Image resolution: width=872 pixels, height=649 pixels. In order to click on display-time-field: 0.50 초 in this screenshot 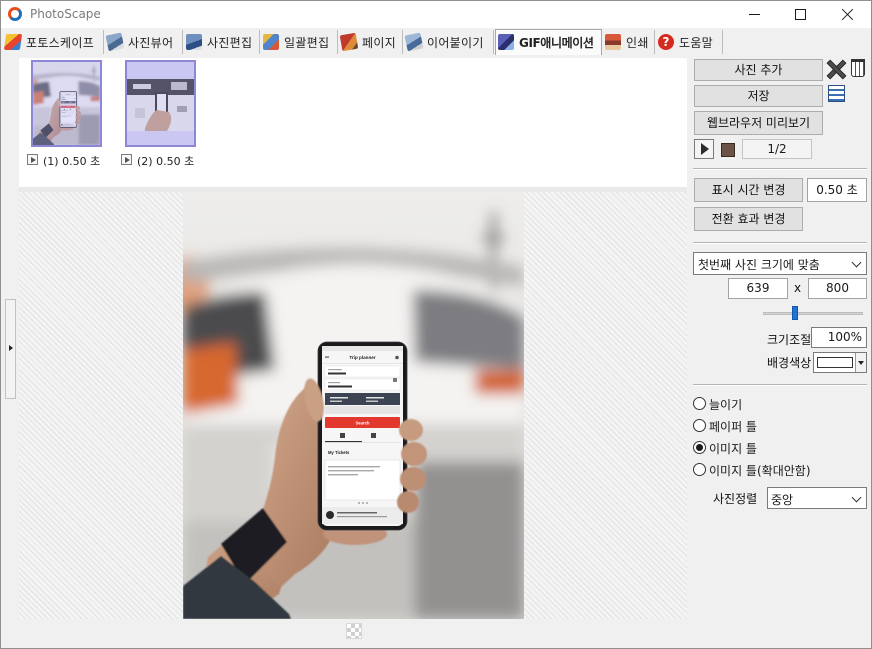, I will do `click(837, 190)`.